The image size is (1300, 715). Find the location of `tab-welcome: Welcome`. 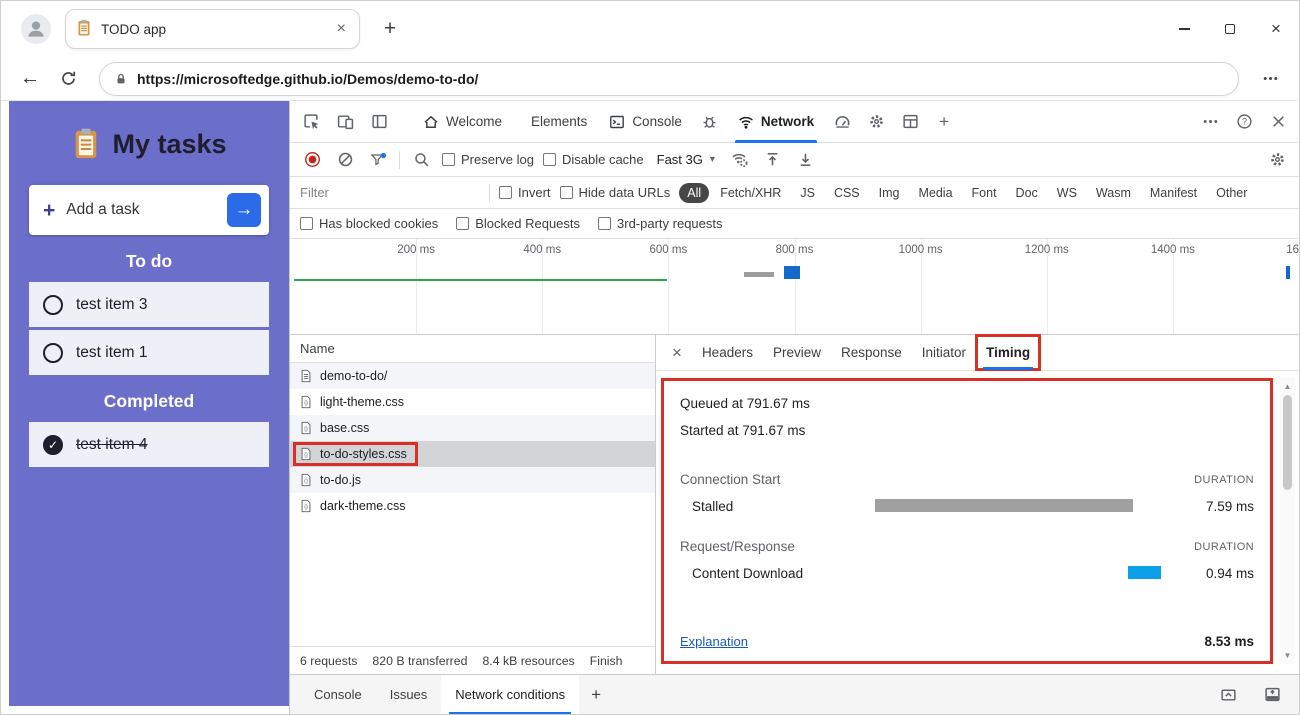

tab-welcome: Welcome is located at coordinates (462, 121).